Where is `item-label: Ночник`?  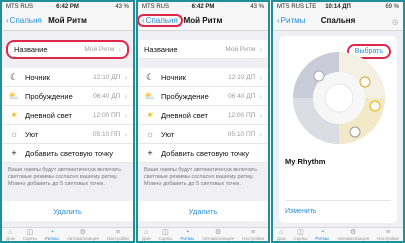 item-label: Ночник is located at coordinates (173, 77).